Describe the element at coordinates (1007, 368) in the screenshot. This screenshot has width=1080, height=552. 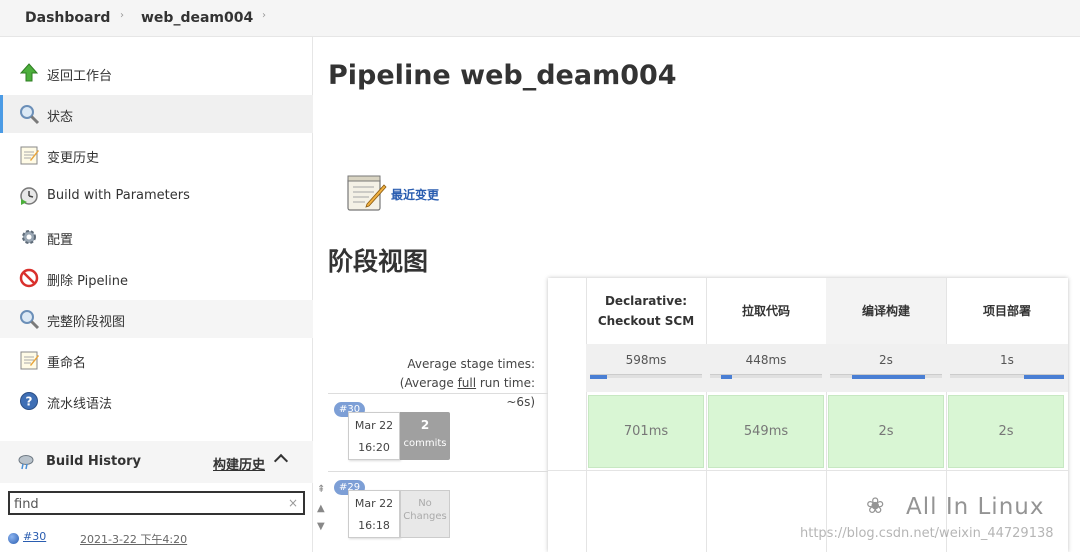
I see `average-time-cell: 1s` at that location.